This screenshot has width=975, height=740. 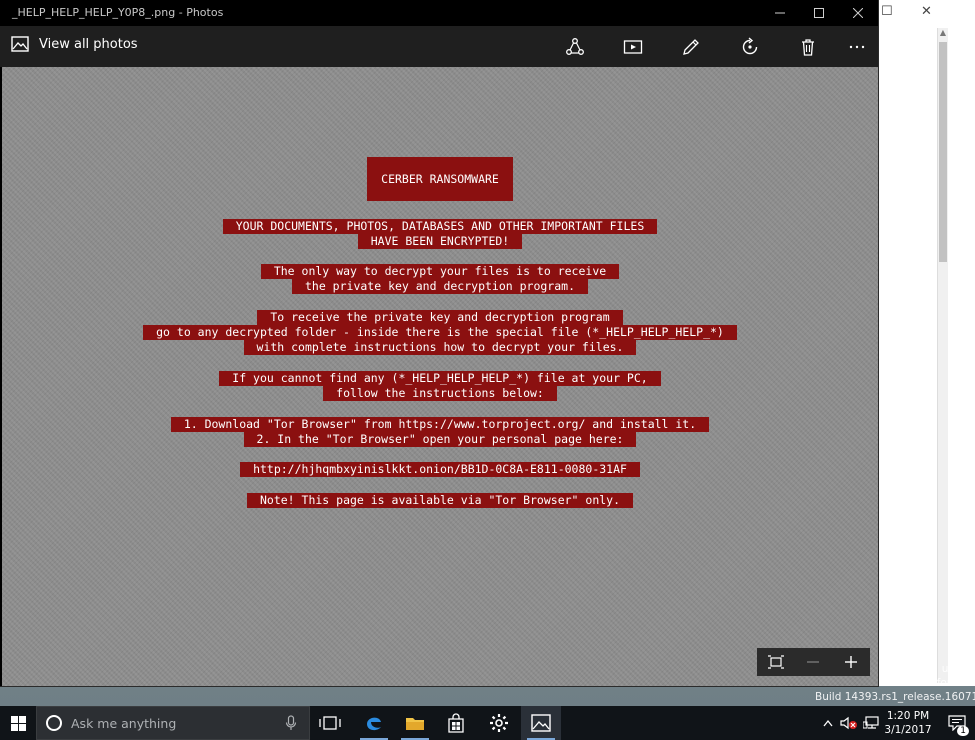 What do you see at coordinates (957, 723) in the screenshot?
I see `action-center-button: 1` at bounding box center [957, 723].